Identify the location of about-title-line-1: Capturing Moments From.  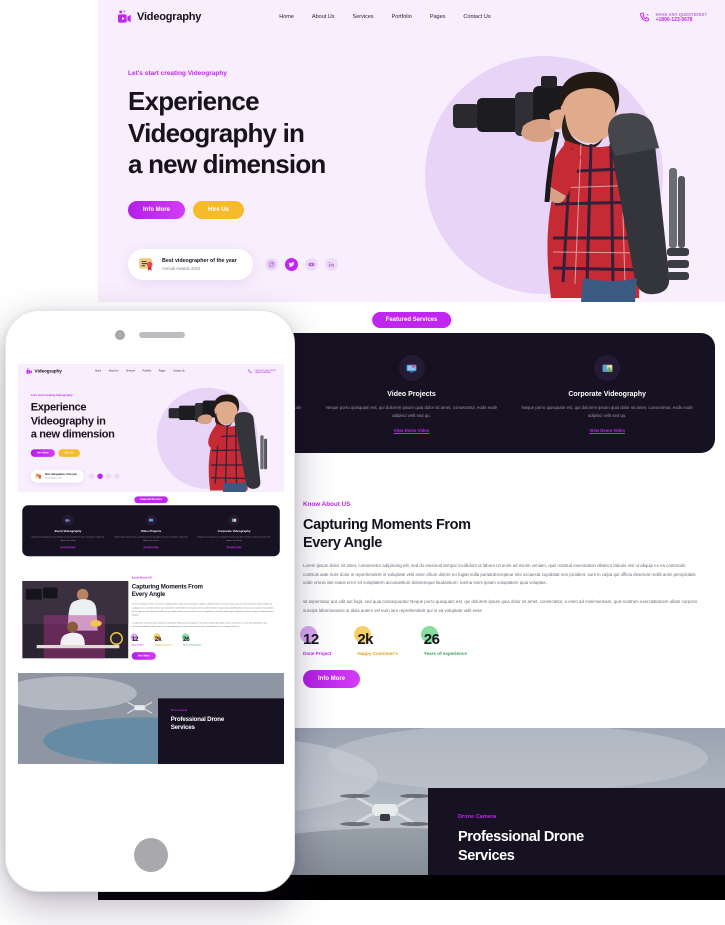
(167, 587).